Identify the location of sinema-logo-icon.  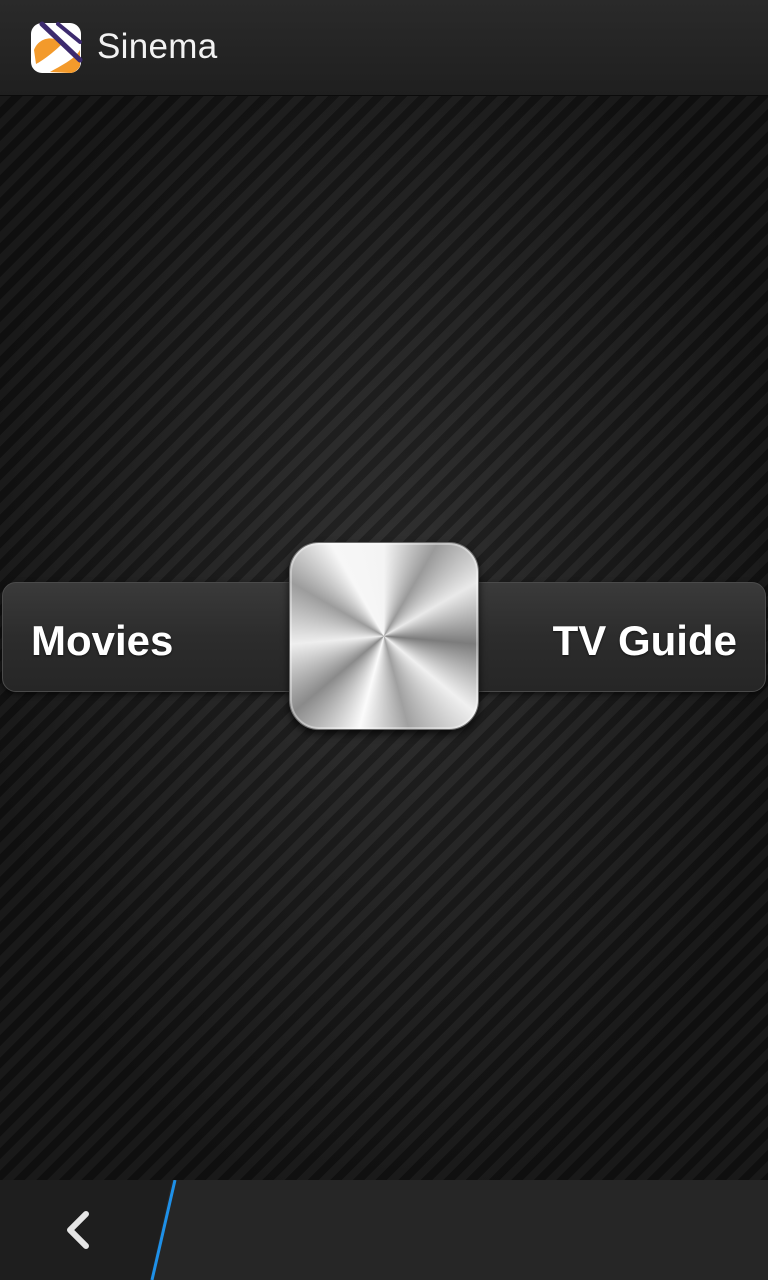
(57, 47).